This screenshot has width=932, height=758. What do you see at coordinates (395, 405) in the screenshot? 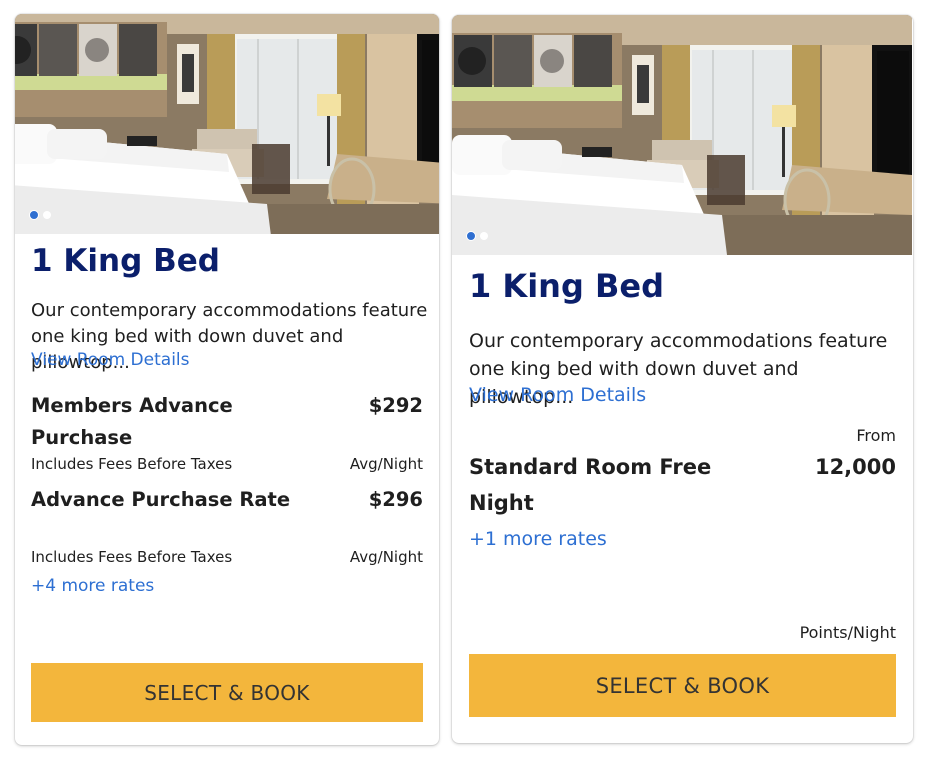
I see `rate-price: $292` at bounding box center [395, 405].